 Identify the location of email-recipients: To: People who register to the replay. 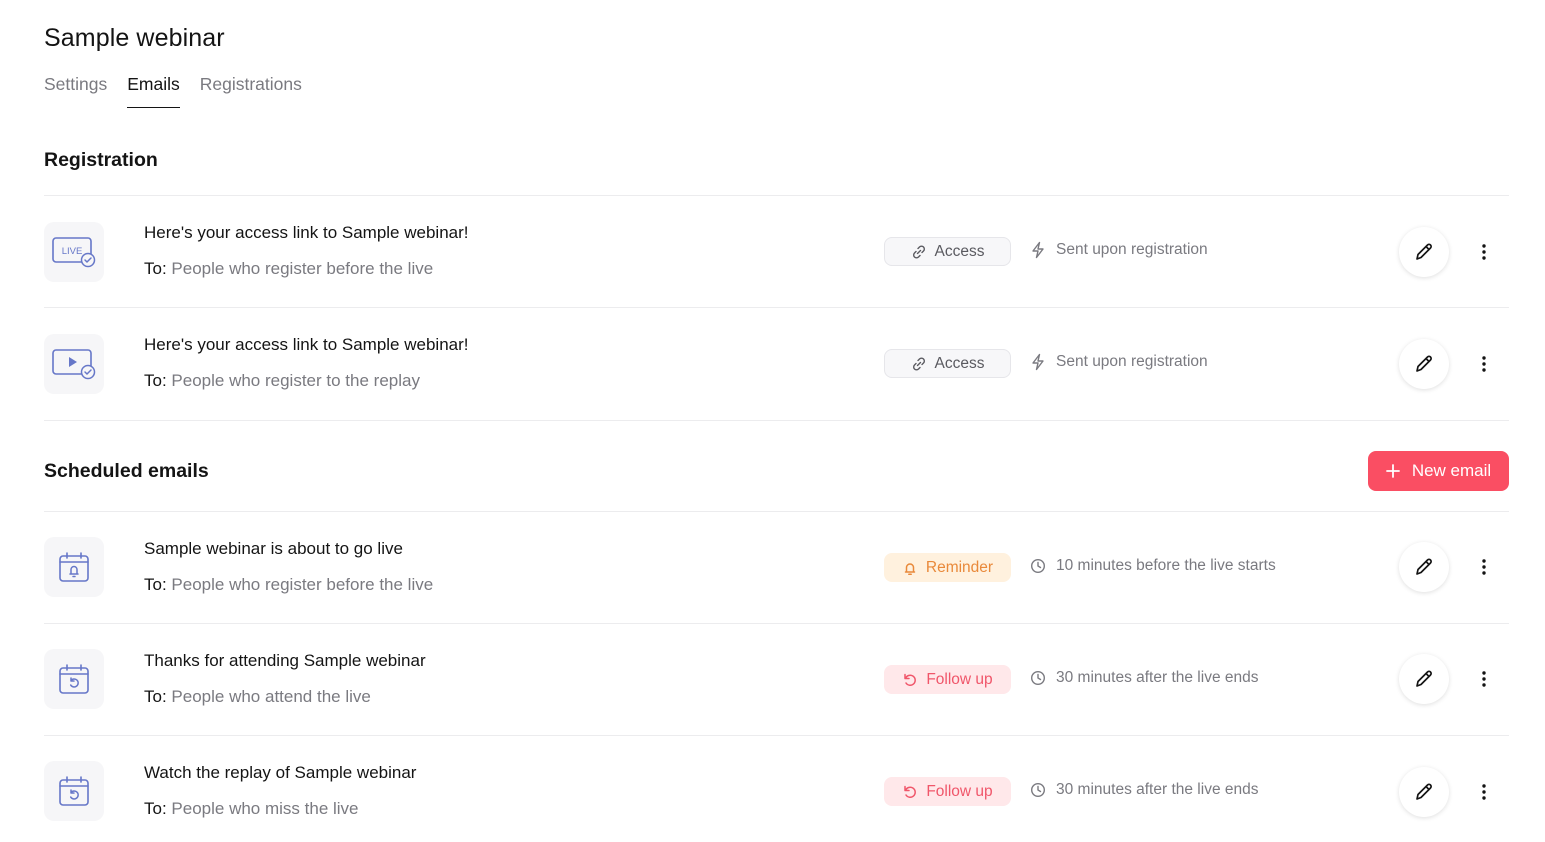
(282, 381).